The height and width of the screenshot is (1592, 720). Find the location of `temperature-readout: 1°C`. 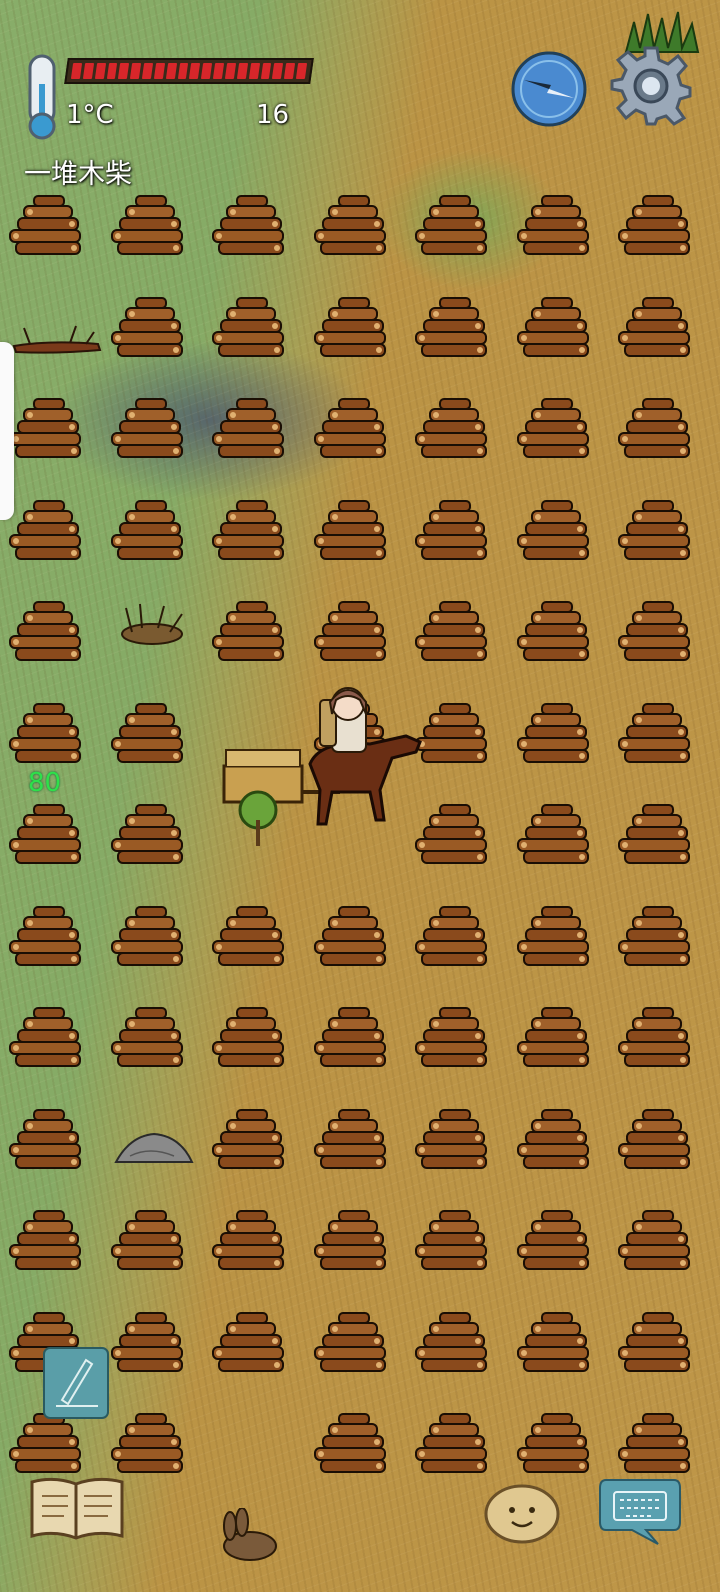

temperature-readout: 1°C is located at coordinates (90, 115).